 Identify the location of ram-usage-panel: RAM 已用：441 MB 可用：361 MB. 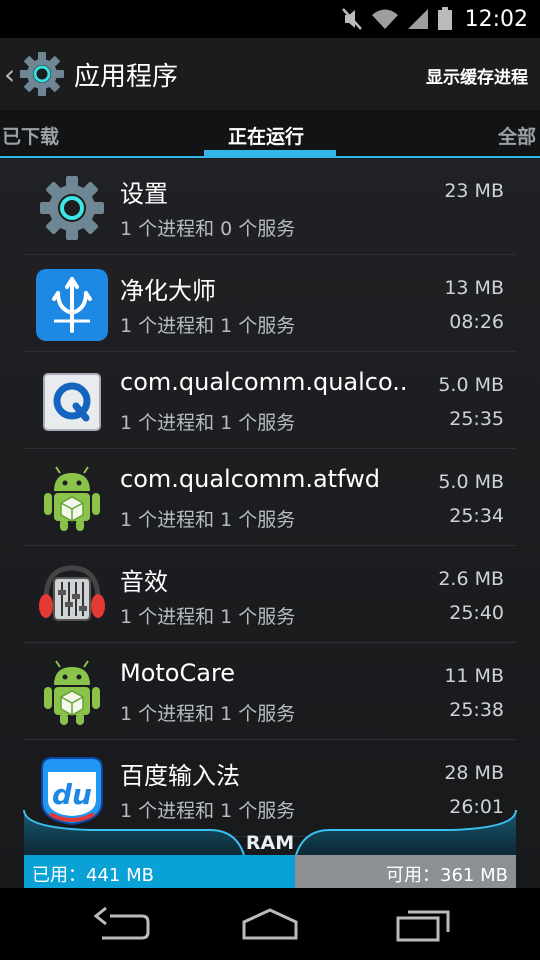
(270, 850).